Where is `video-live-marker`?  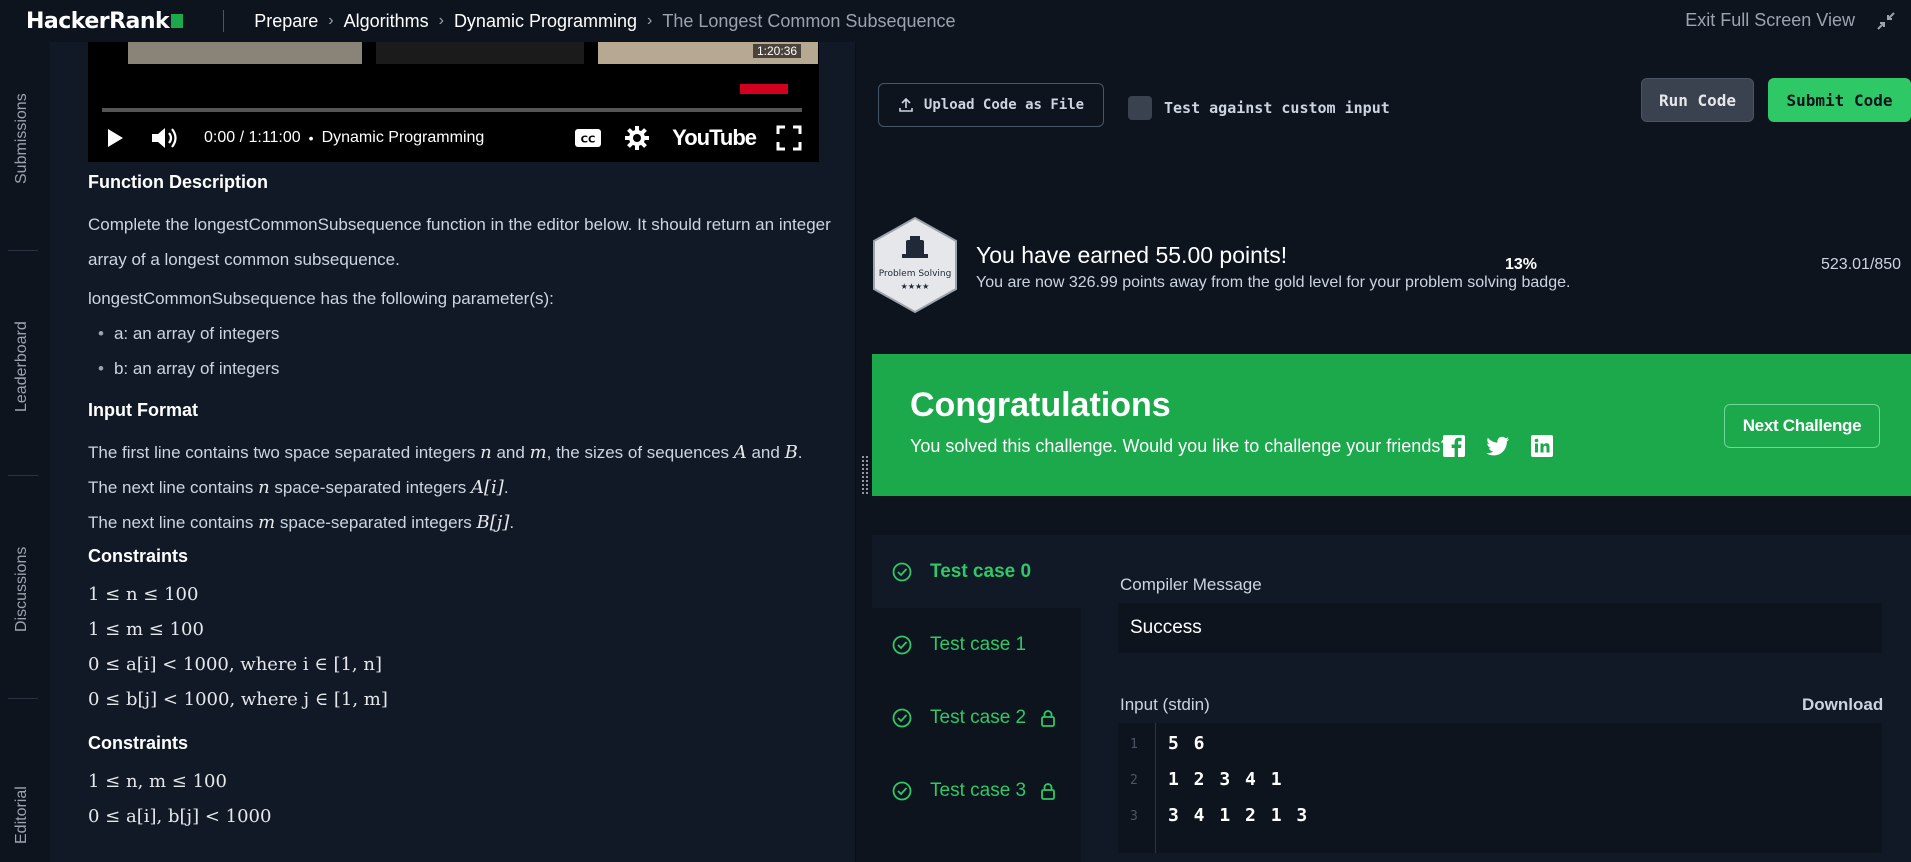
video-live-marker is located at coordinates (764, 89).